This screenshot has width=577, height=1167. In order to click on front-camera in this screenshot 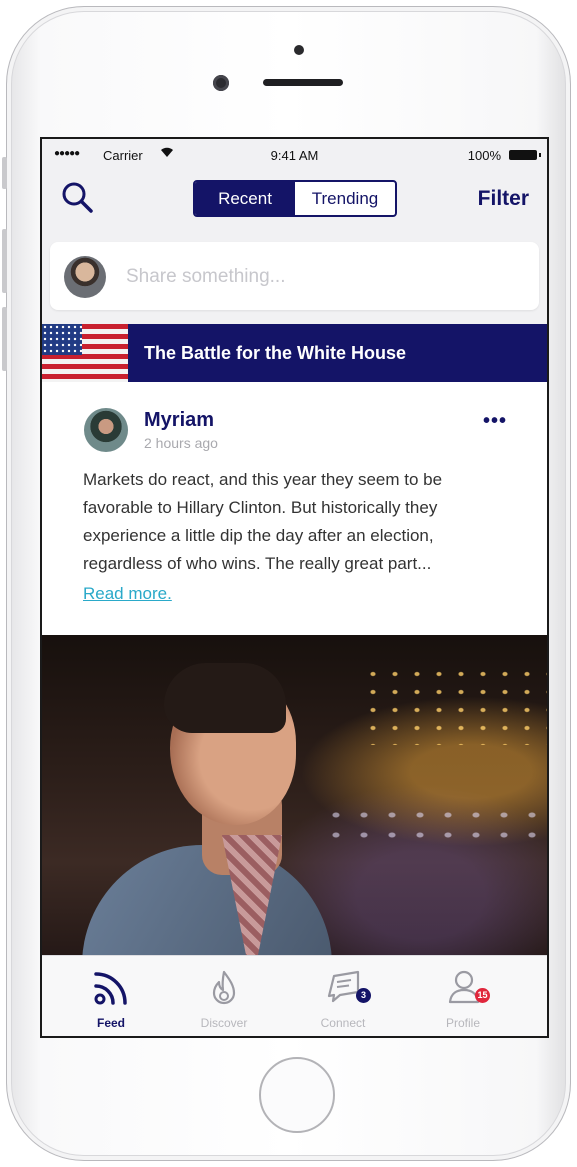, I will do `click(221, 83)`.